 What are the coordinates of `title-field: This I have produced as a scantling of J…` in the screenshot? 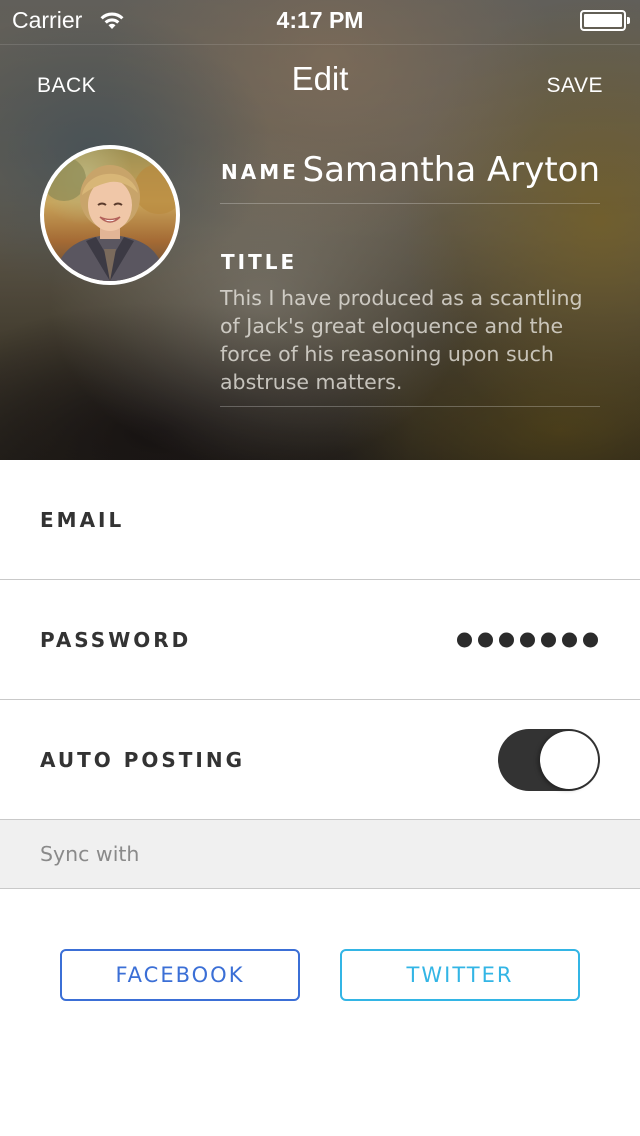 It's located at (405, 340).